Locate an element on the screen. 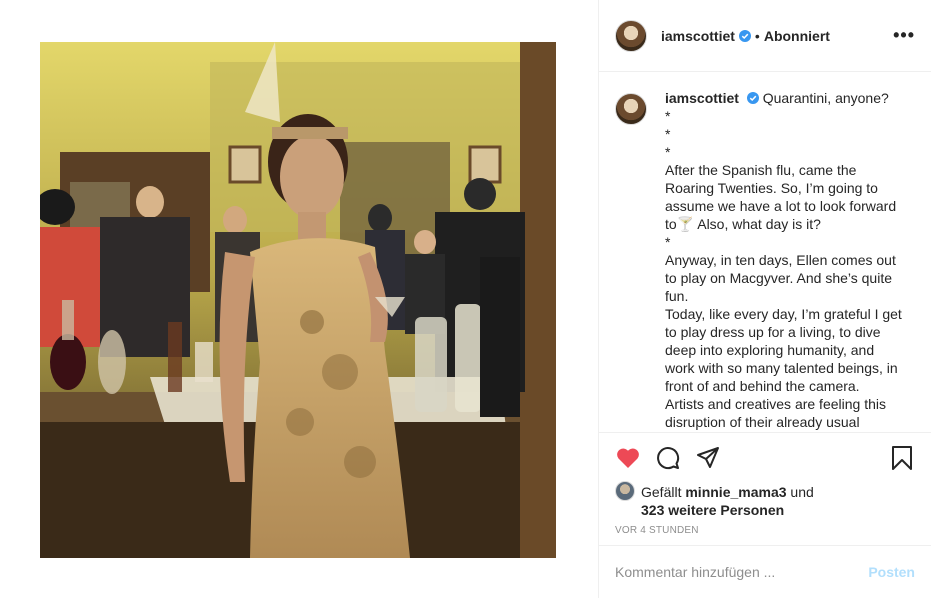  liker-avatar is located at coordinates (625, 491).